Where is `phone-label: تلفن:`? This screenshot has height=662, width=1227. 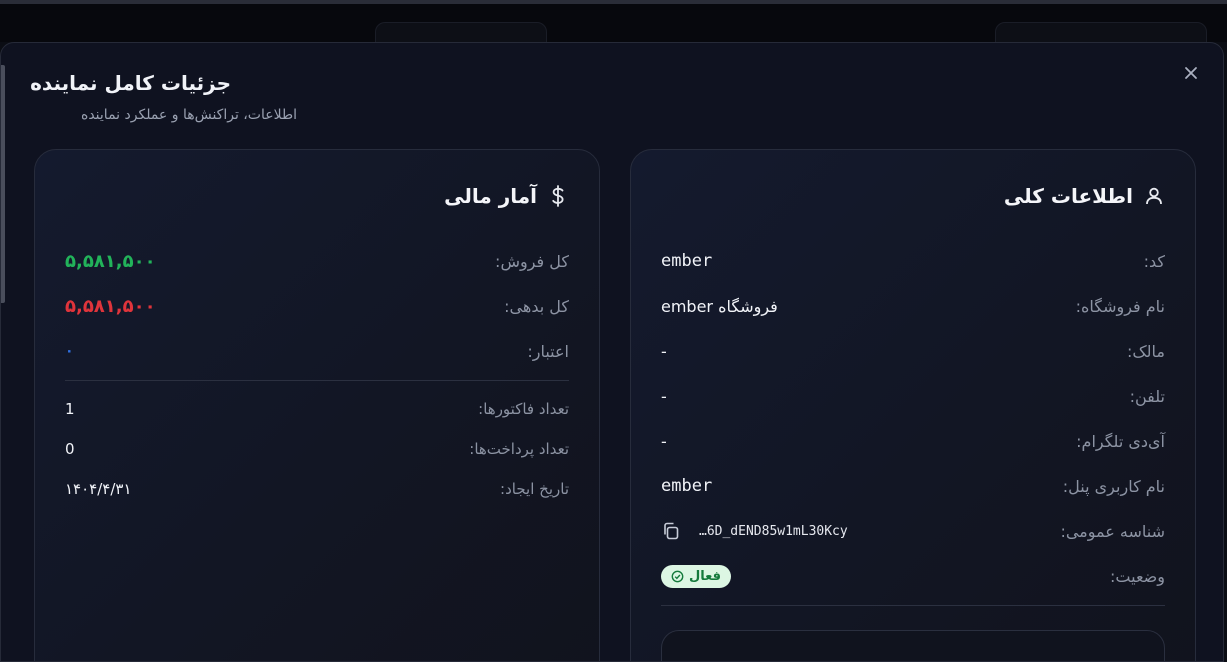 phone-label: تلفن: is located at coordinates (1147, 396).